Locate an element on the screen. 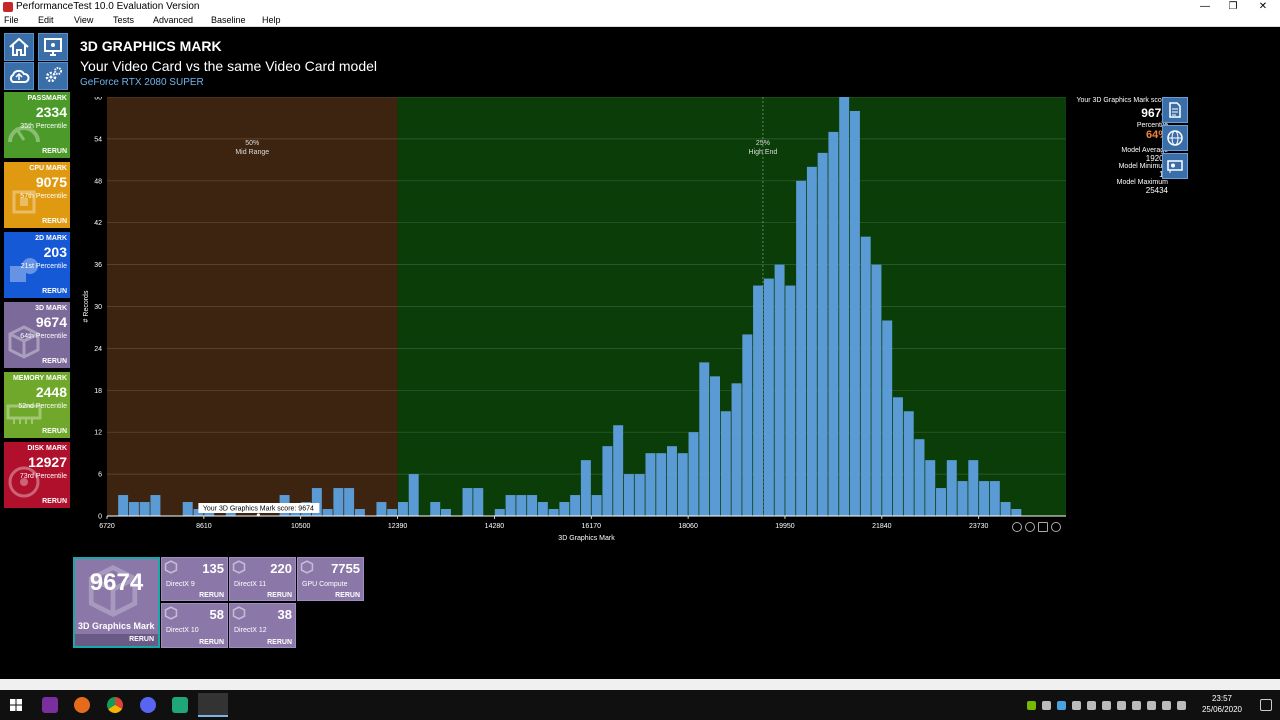 Image resolution: width=1280 pixels, height=720 pixels. menu-file: File is located at coordinates (11, 20).